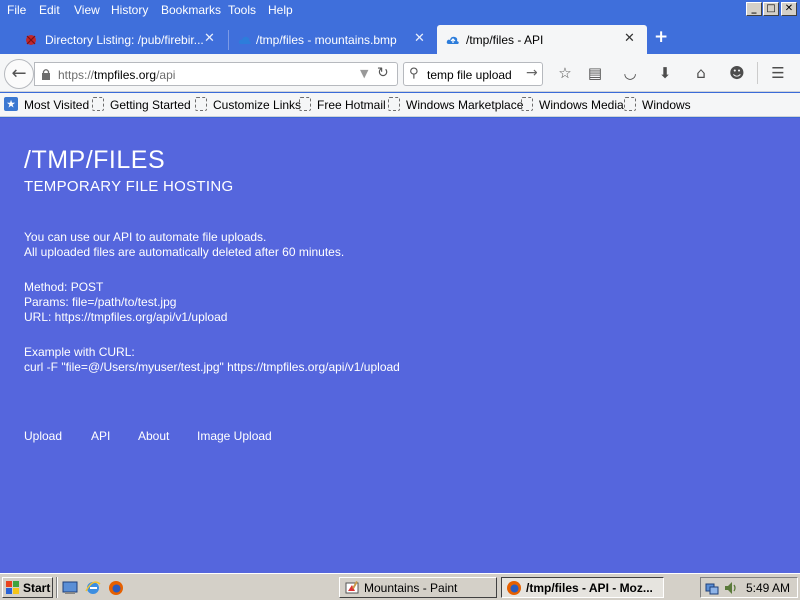  What do you see at coordinates (351, 105) in the screenshot?
I see `bookmark-free-hotmail: Free Hotmail` at bounding box center [351, 105].